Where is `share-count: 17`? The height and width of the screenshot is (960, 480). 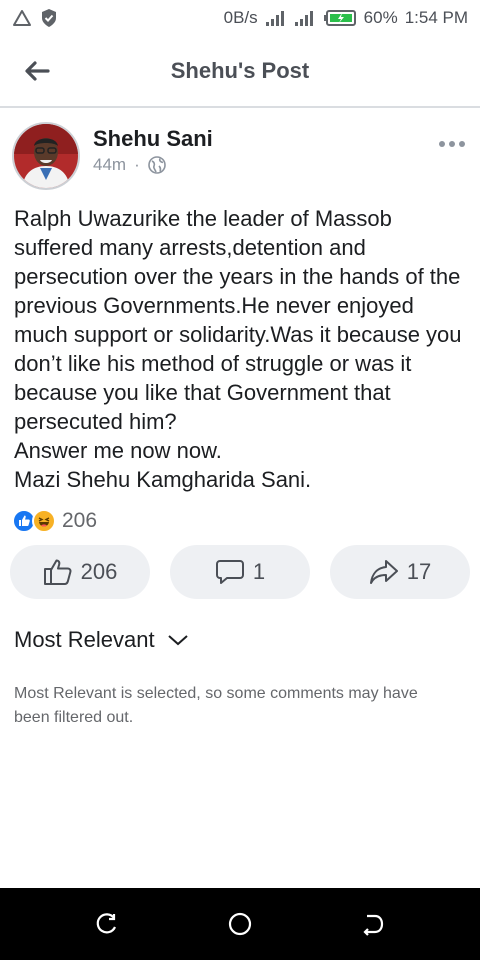
share-count: 17 is located at coordinates (419, 571).